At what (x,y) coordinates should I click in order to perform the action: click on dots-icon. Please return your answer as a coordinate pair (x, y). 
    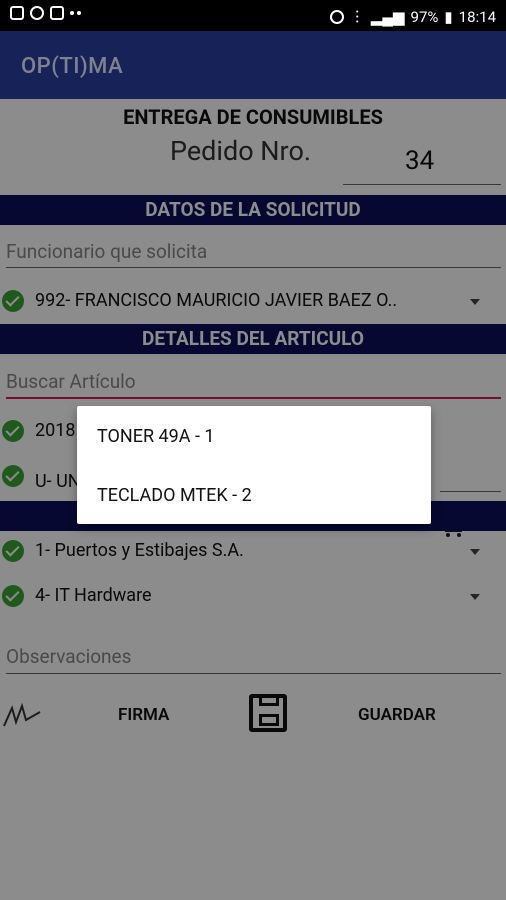
    Looking at the image, I should click on (75, 13).